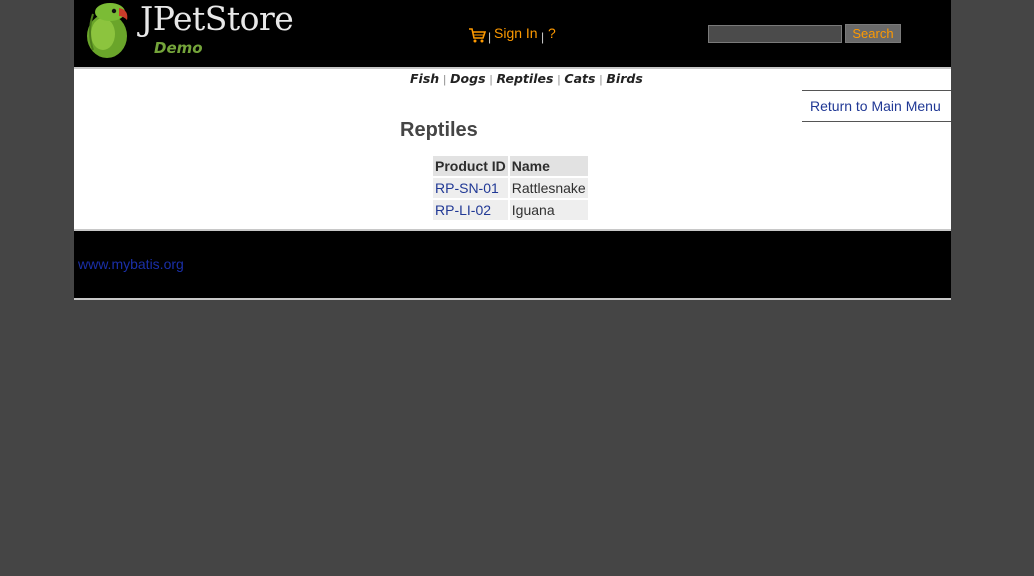  I want to click on header: JPetStore Demo | Sign In | ? Search, so click(512, 33).